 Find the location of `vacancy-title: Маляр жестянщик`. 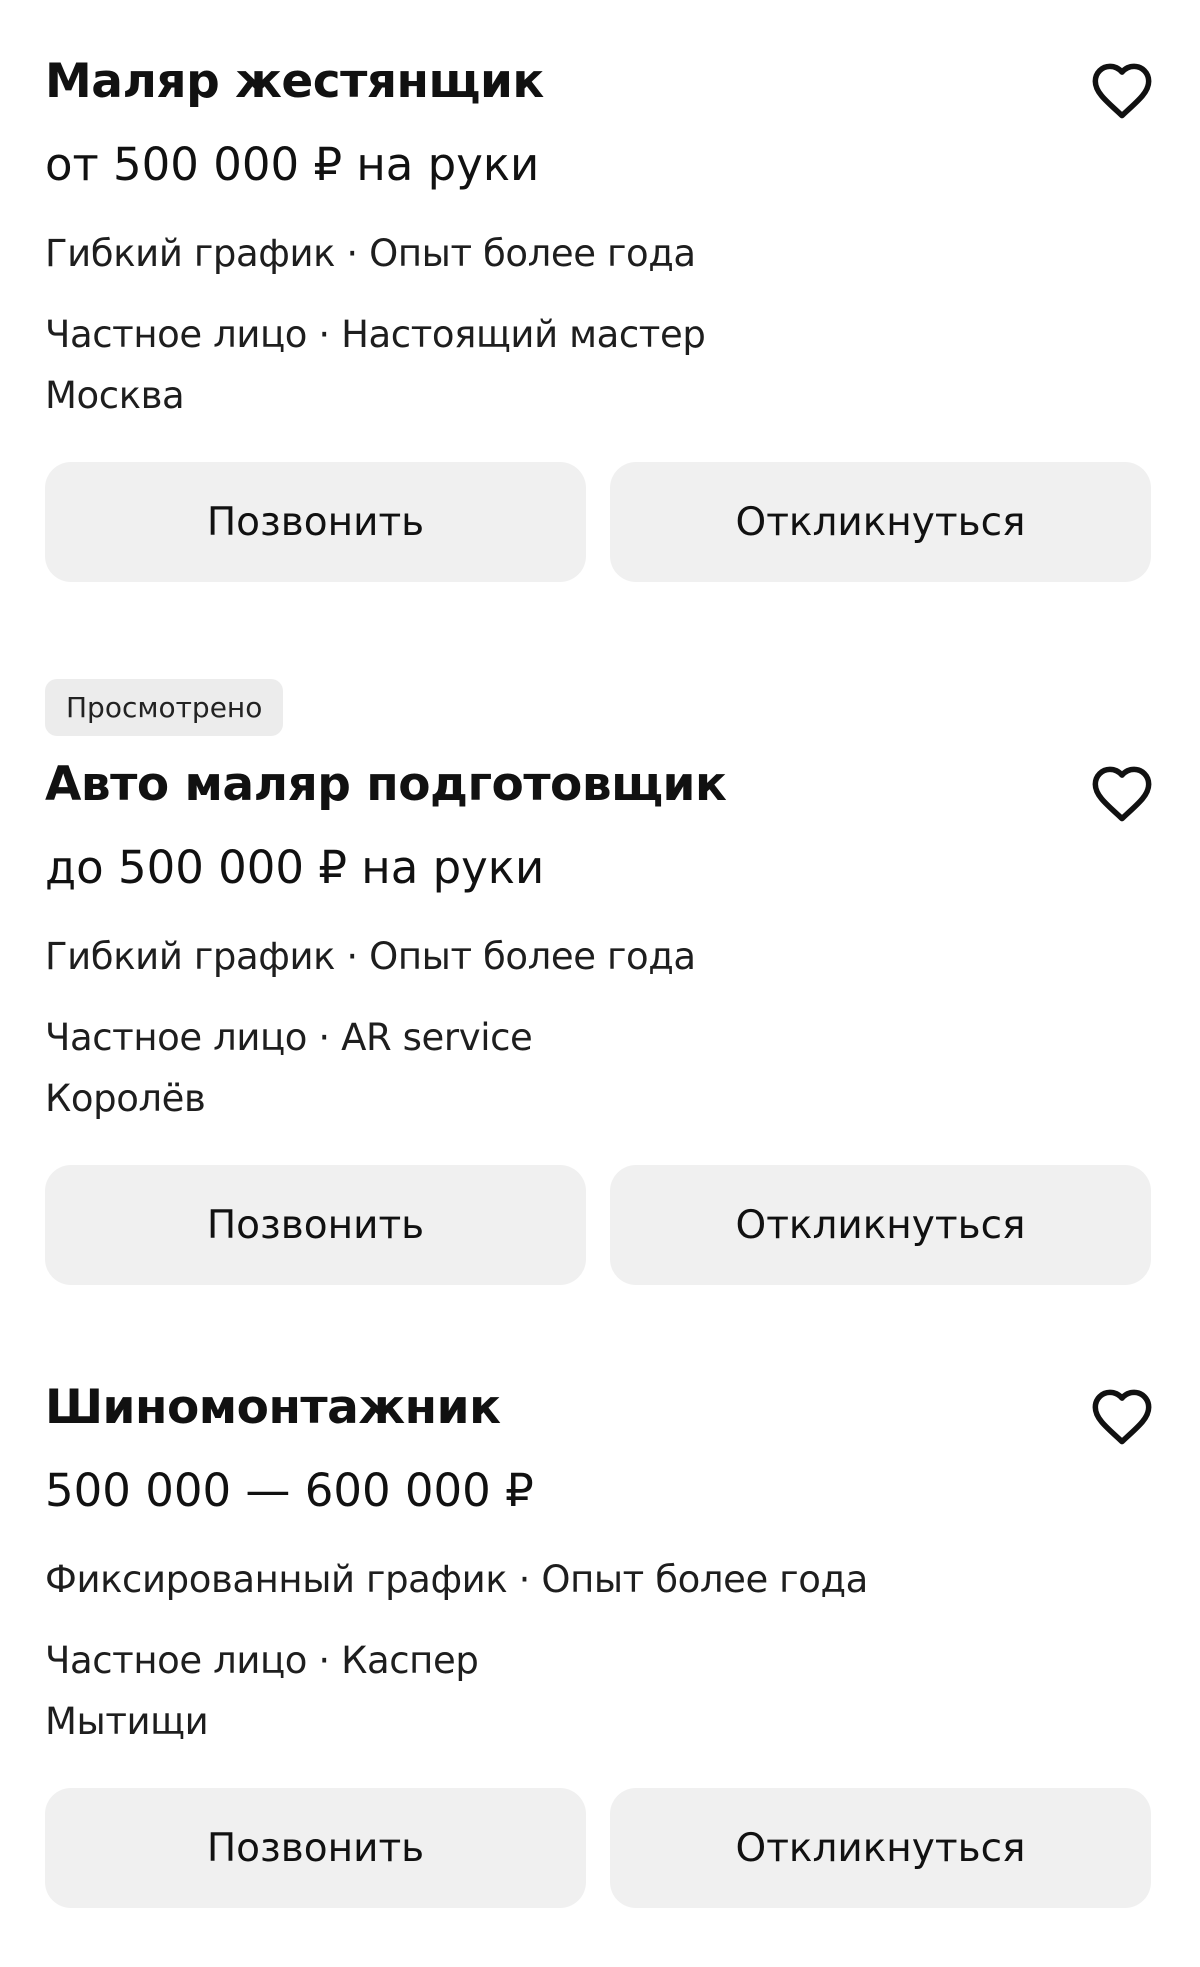

vacancy-title: Маляр жестянщик is located at coordinates (294, 82).